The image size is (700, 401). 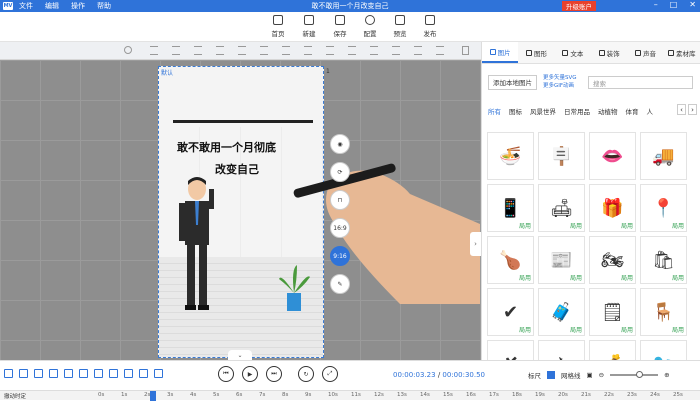 I want to click on paste-icon, so click(x=440, y=50).